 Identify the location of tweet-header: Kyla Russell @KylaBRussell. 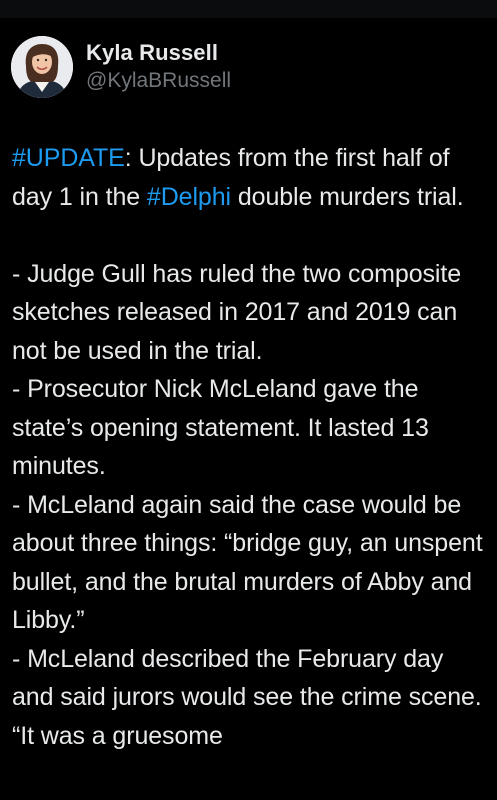
(121, 67).